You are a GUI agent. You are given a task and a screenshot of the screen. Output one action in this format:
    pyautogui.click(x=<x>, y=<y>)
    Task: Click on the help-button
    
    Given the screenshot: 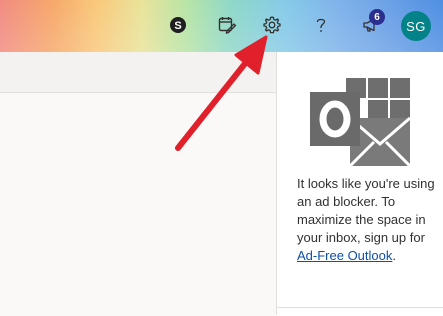 What is the action you would take?
    pyautogui.click(x=321, y=25)
    